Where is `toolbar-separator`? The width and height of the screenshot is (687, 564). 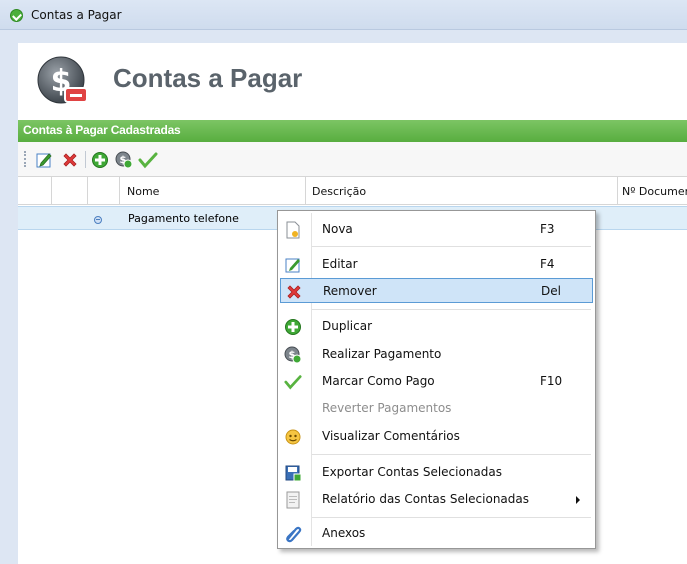
toolbar-separator is located at coordinates (85, 159).